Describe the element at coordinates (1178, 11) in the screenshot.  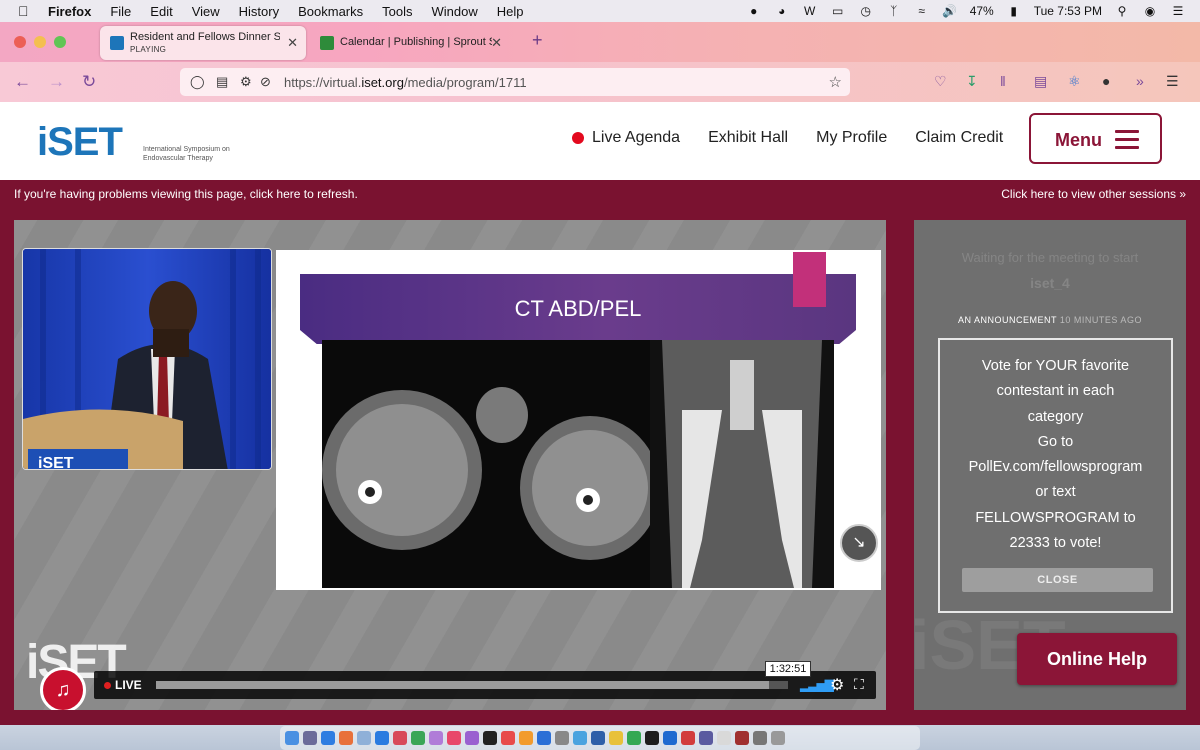
I see `control-center-icon: ☰` at that location.